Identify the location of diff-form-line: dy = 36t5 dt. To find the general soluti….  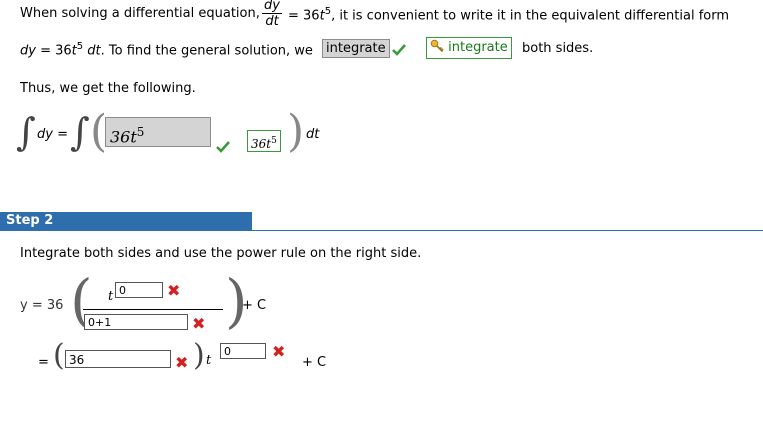
(166, 49).